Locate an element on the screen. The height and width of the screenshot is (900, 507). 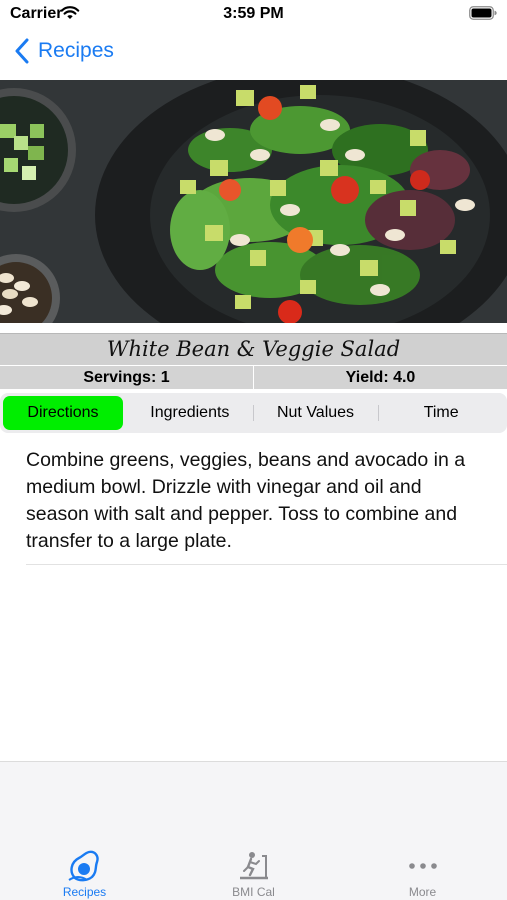
status-time: 3:59 PM is located at coordinates (253, 13).